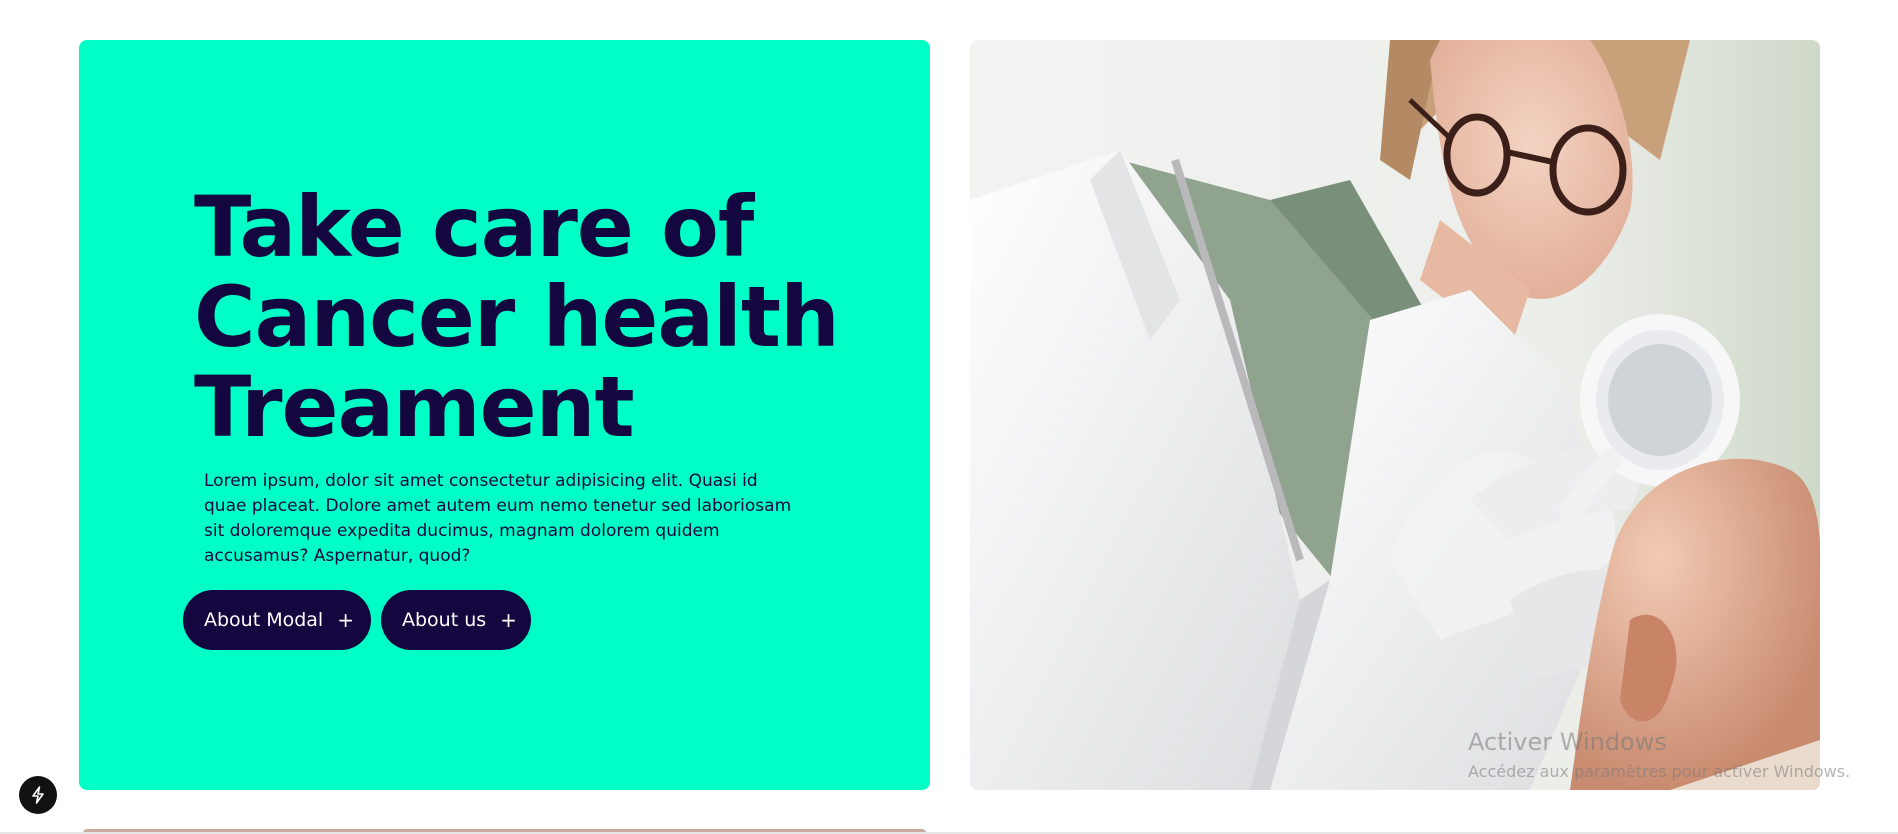 Image resolution: width=1898 pixels, height=834 pixels. What do you see at coordinates (414, 407) in the screenshot?
I see `hero-title-line-3: Treament` at bounding box center [414, 407].